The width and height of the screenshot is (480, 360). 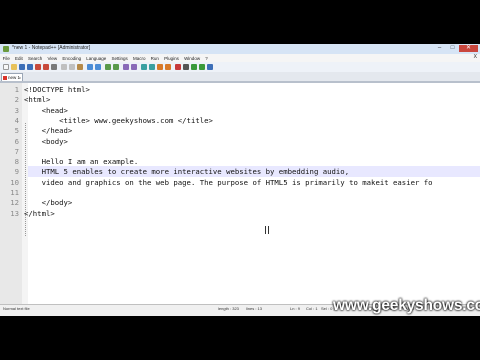 What do you see at coordinates (118, 120) in the screenshot?
I see `code-line: <title> www.geekyshows.com </title>` at bounding box center [118, 120].